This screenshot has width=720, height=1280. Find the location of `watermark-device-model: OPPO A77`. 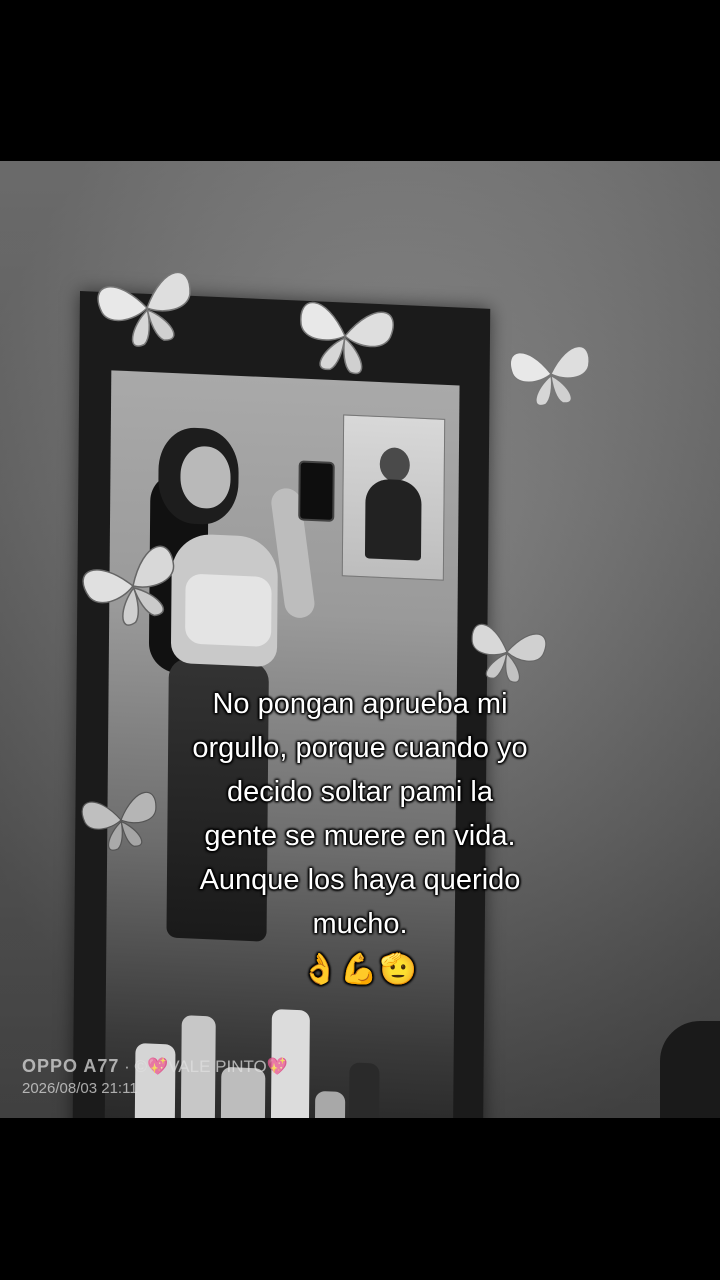

watermark-device-model: OPPO A77 is located at coordinates (71, 1066).